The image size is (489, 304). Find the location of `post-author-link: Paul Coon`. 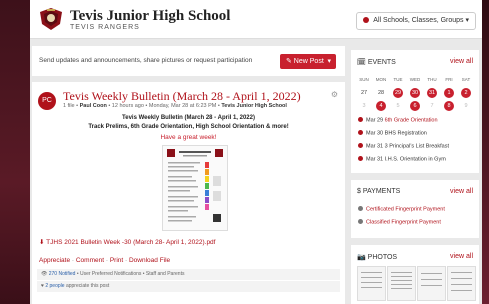

post-author-link: Paul Coon is located at coordinates (93, 106).